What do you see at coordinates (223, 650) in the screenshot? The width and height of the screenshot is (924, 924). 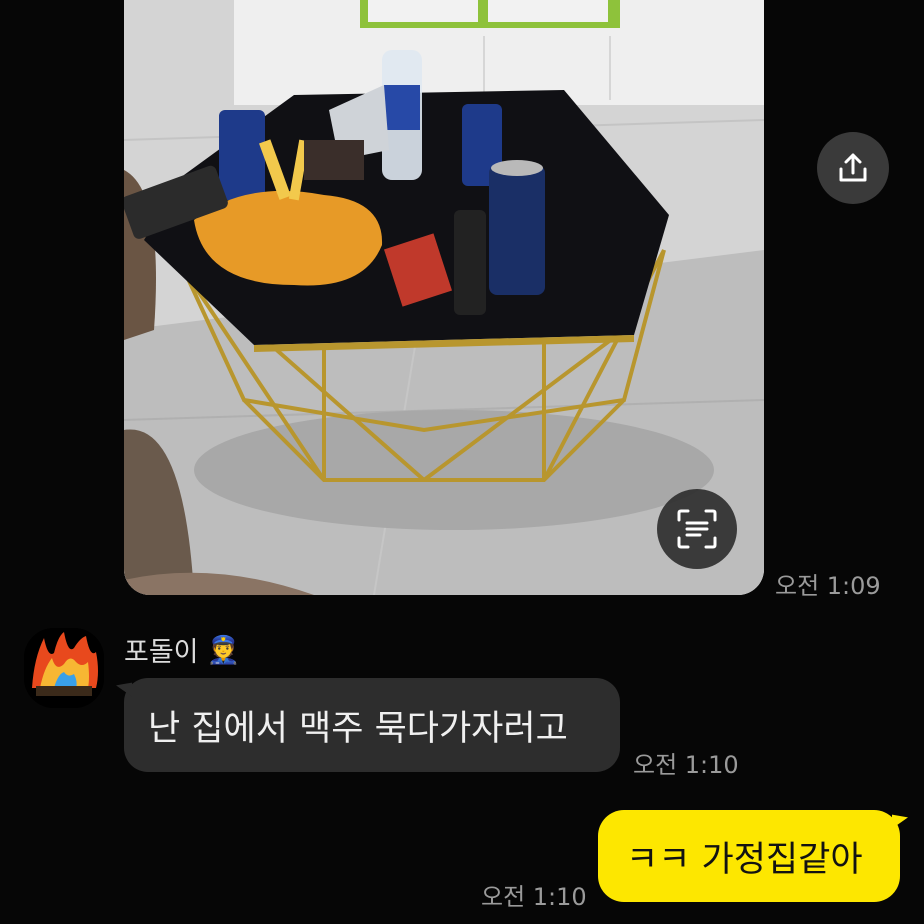 I see `police-emoji: 👮` at bounding box center [223, 650].